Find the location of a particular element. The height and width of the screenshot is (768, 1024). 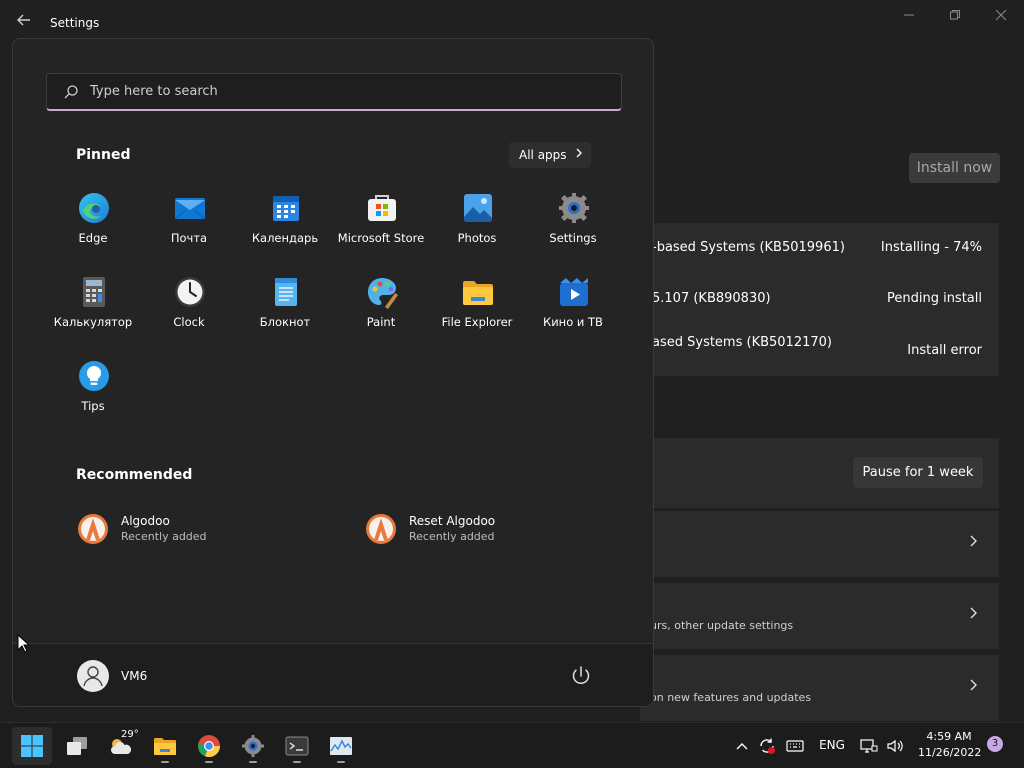

resource-monitor-taskbar-button is located at coordinates (341, 746).